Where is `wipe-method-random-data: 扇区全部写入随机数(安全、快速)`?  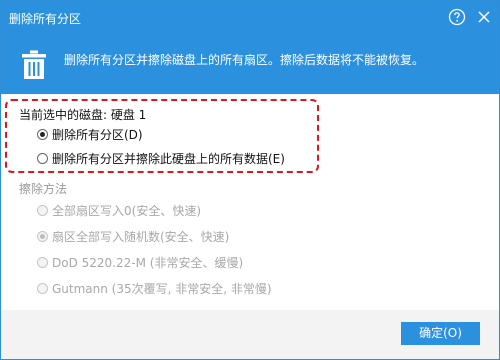
wipe-method-random-data: 扇区全部写入随机数(安全、快速) is located at coordinates (133, 236).